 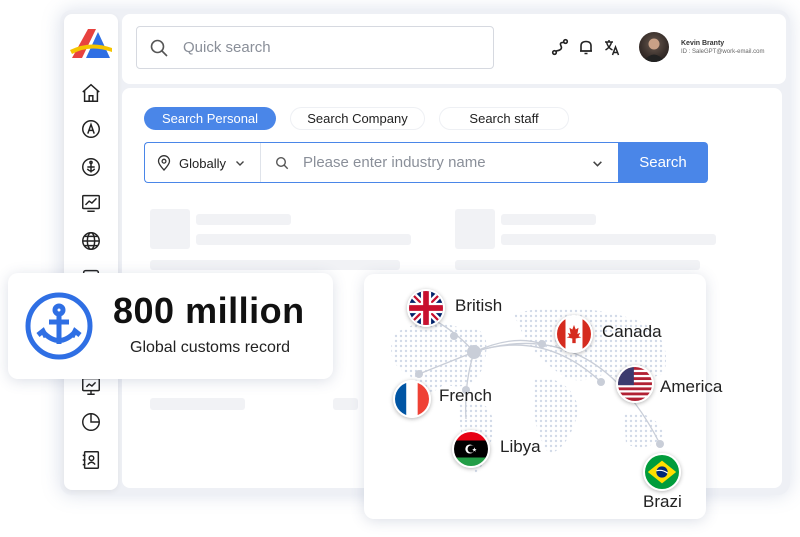 What do you see at coordinates (703, 43) in the screenshot?
I see `user-name: Kevin Branty` at bounding box center [703, 43].